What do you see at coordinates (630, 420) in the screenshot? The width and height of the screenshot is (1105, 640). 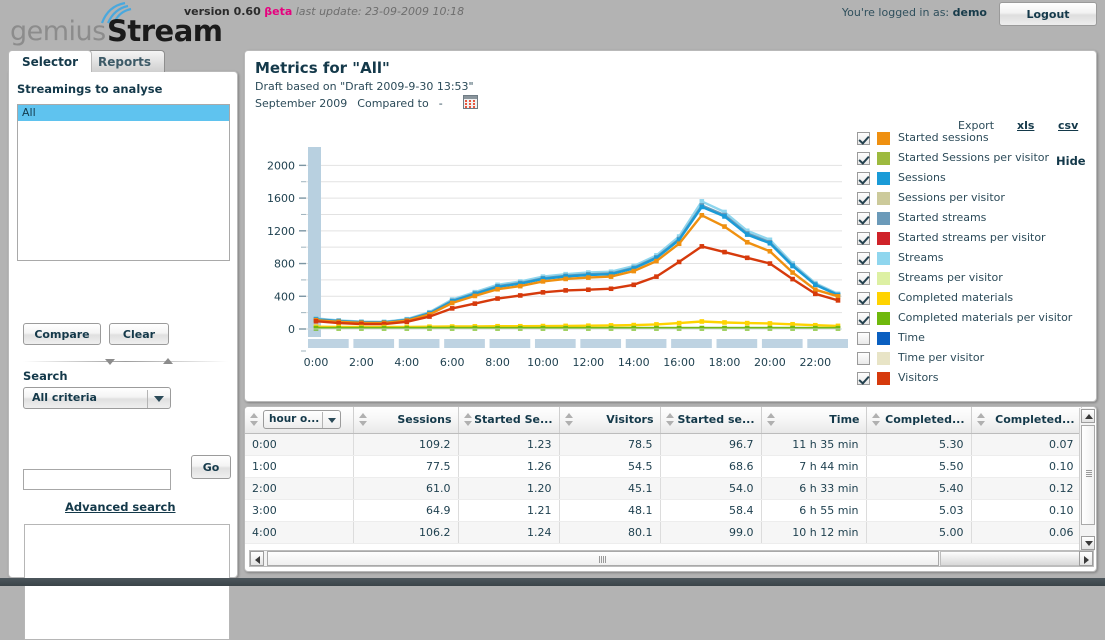 I see `column-header-label: Visitors` at bounding box center [630, 420].